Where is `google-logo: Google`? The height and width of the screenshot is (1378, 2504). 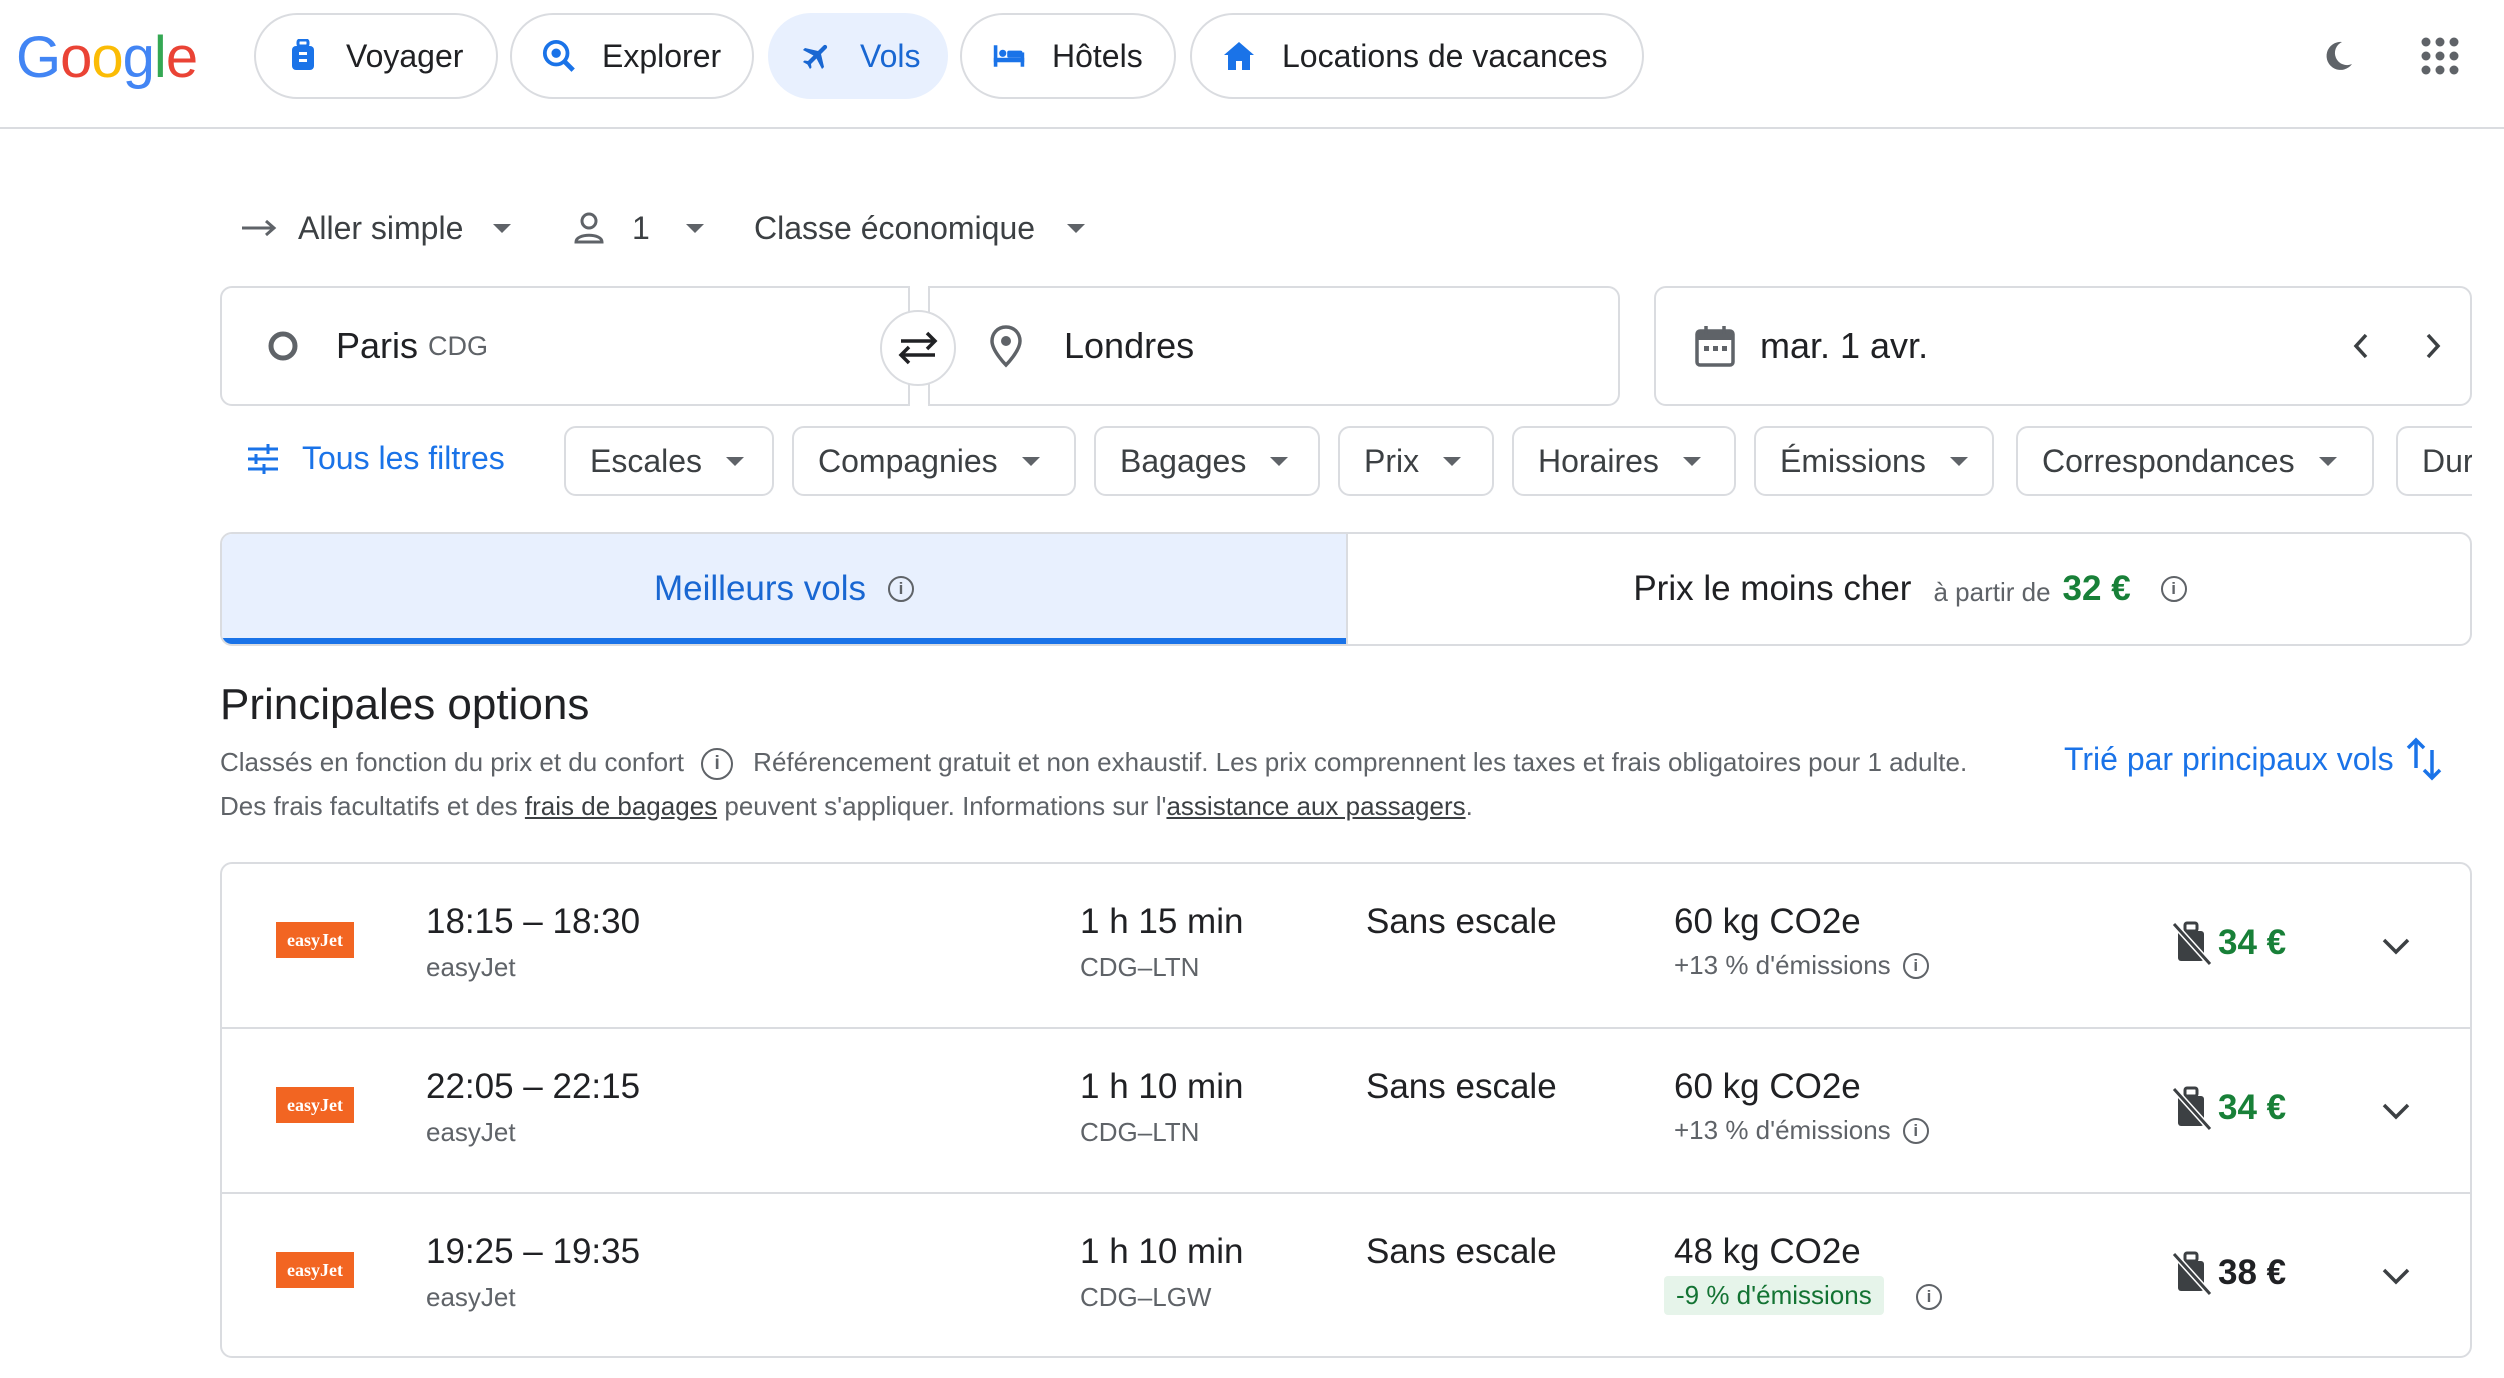 google-logo: Google is located at coordinates (107, 57).